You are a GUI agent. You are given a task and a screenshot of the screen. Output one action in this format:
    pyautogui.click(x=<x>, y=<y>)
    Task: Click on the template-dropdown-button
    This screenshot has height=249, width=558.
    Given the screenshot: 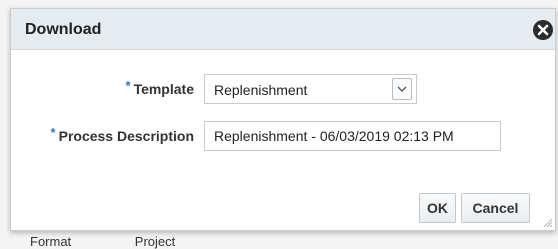 What is the action you would take?
    pyautogui.click(x=402, y=89)
    